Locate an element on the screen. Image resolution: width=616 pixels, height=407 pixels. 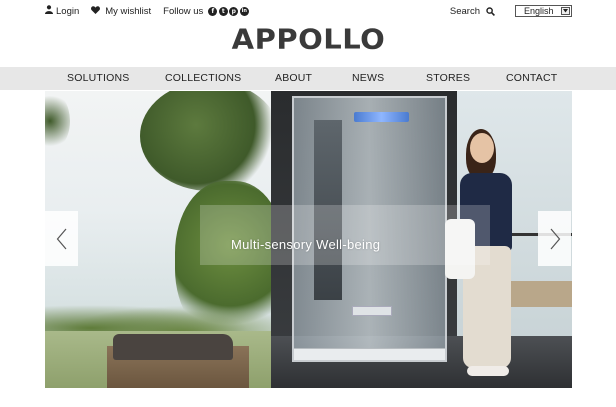
caption-overlay is located at coordinates (345, 235).